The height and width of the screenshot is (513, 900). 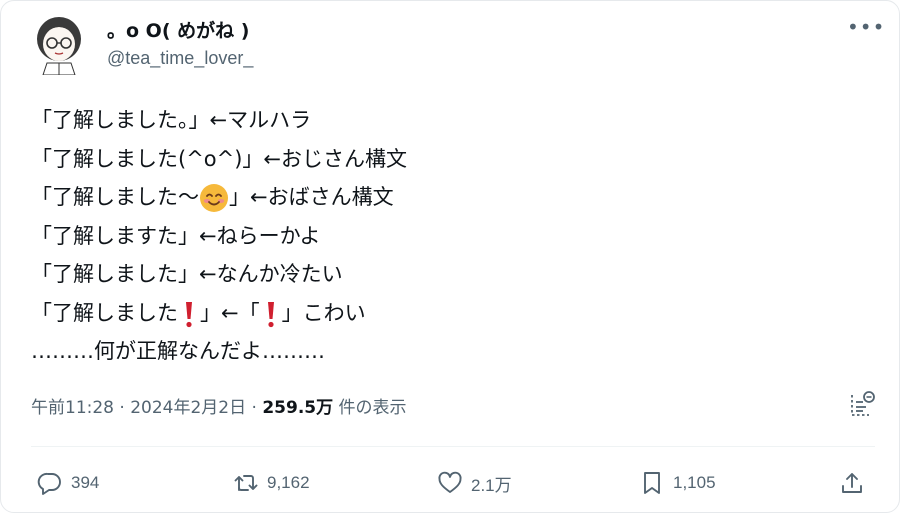 I want to click on repost-button: 9,162, so click(x=271, y=483).